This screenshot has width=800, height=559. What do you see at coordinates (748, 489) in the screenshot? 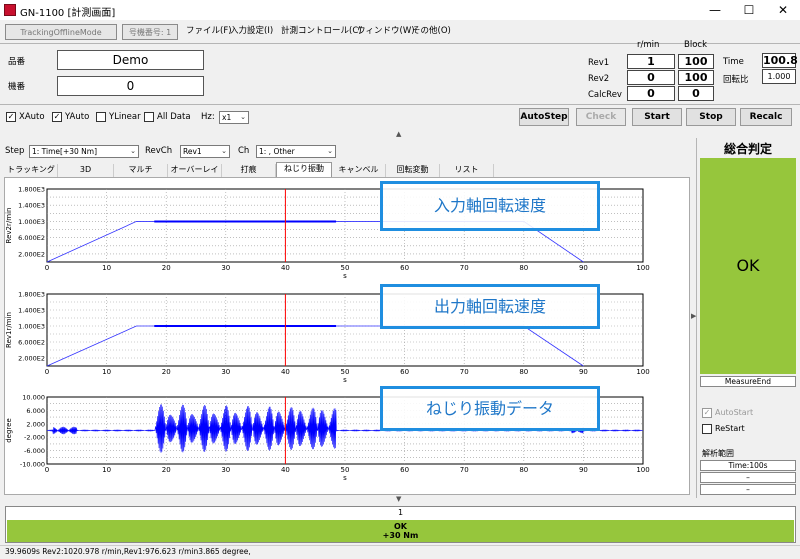
I see `analysis-range-3: –` at bounding box center [748, 489].